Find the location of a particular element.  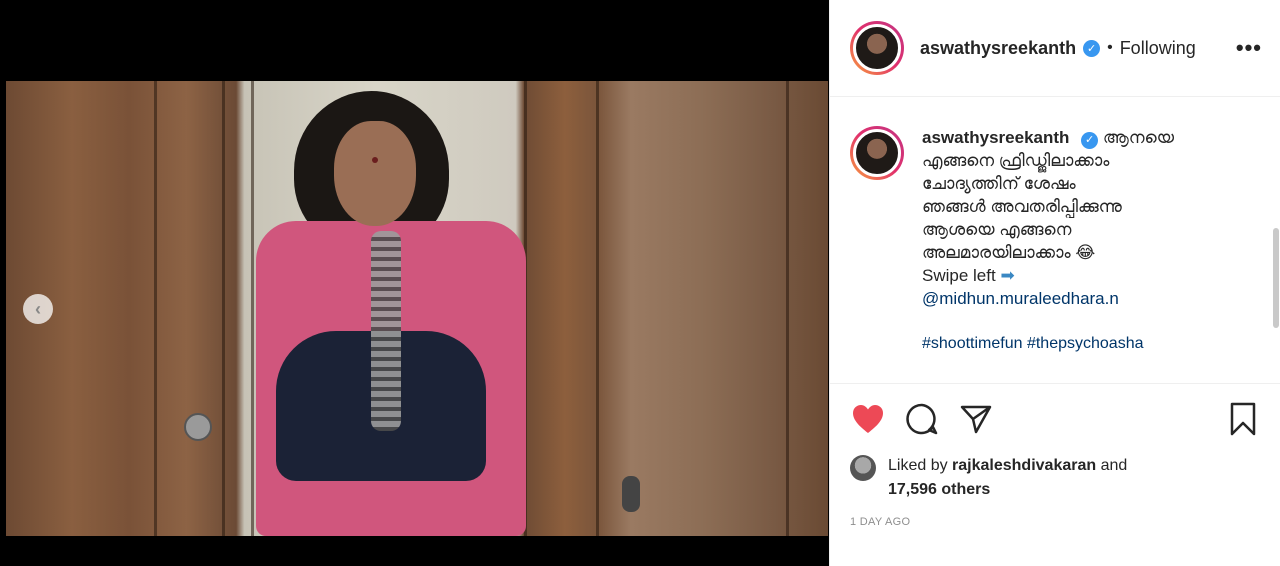

caption-line: അലമാരയിലാക്കാം 😂 is located at coordinates (1009, 252).